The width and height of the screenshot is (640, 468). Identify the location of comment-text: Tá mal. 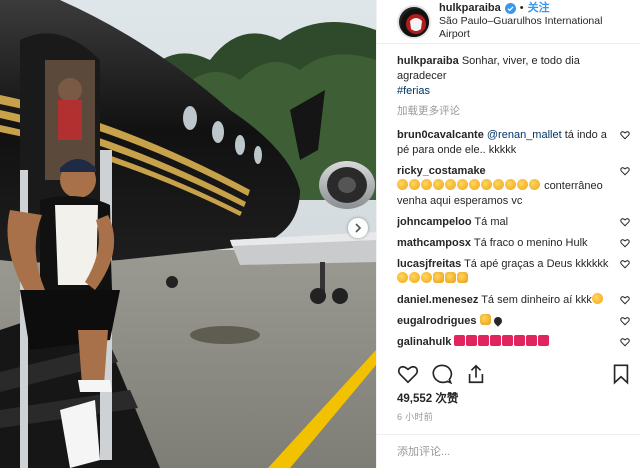
(491, 222).